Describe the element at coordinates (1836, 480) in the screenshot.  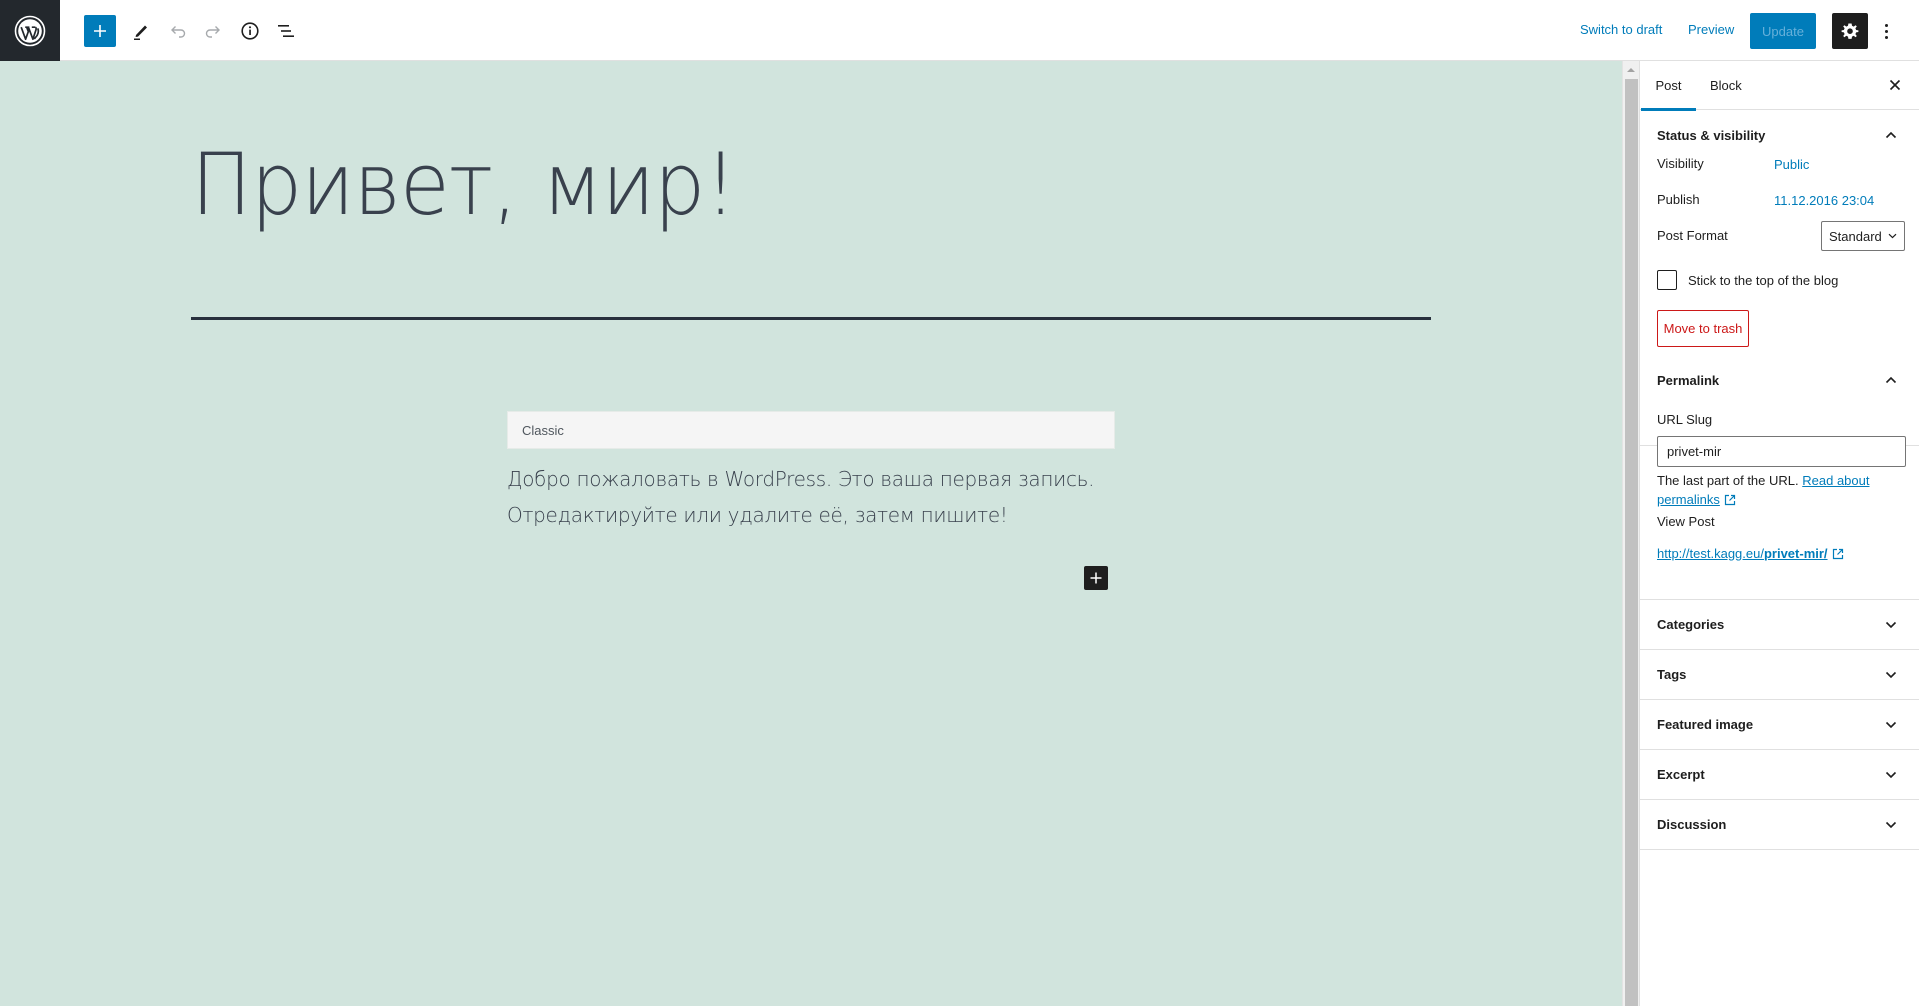
I see `link-text: Read about` at that location.